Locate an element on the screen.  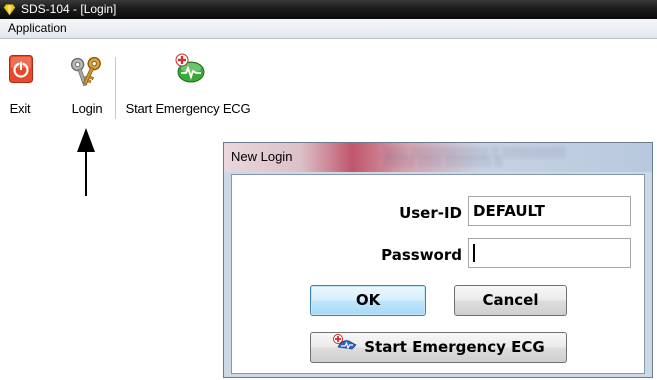
exit-button: Exit is located at coordinates (20, 81).